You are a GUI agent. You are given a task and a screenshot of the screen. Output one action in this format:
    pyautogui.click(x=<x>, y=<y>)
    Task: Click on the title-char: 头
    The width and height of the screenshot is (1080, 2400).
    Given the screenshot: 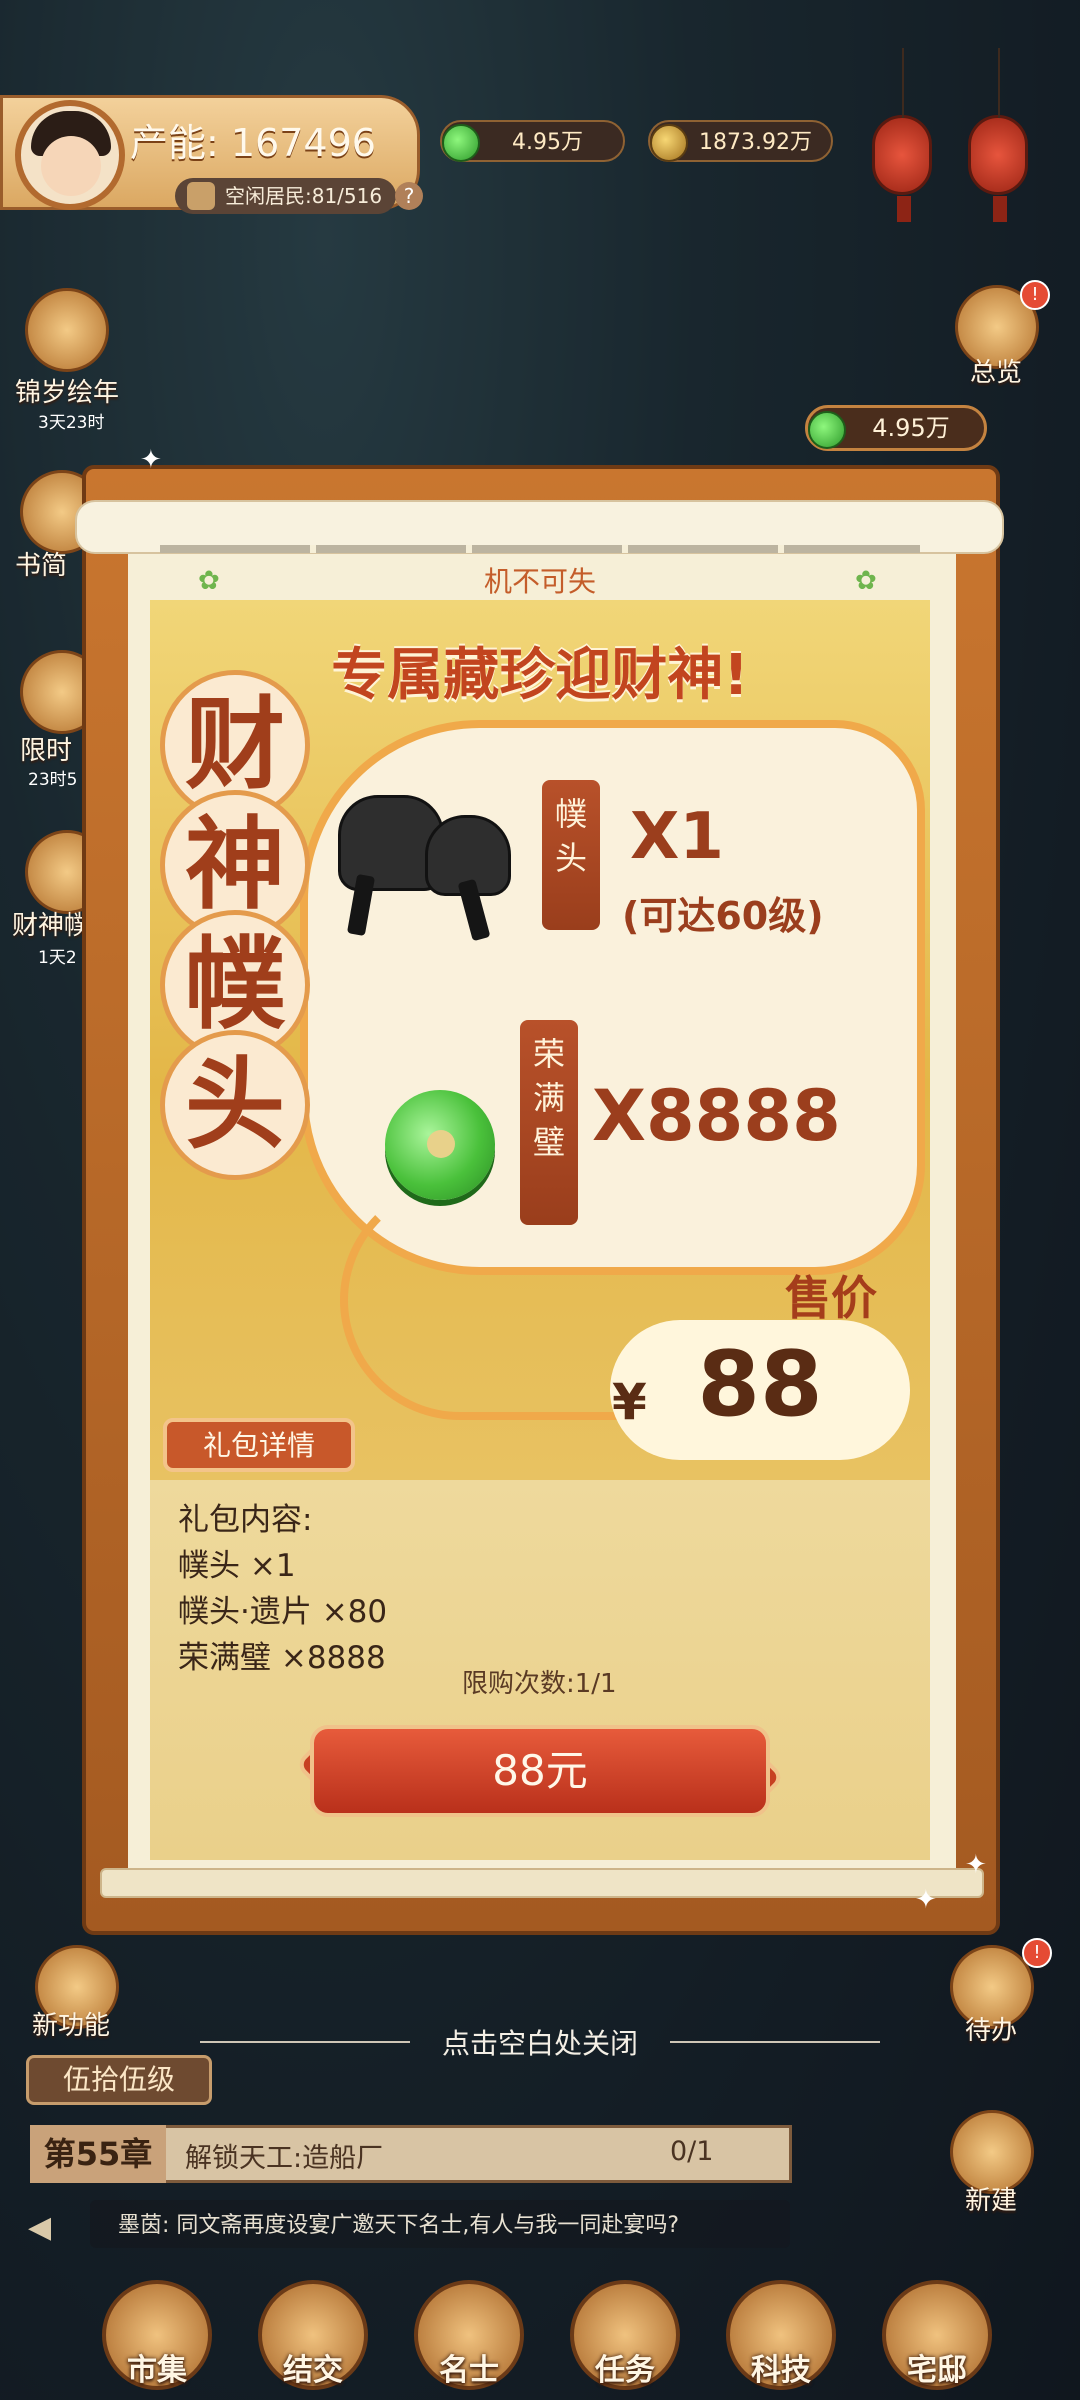 What is the action you would take?
    pyautogui.click(x=235, y=1105)
    